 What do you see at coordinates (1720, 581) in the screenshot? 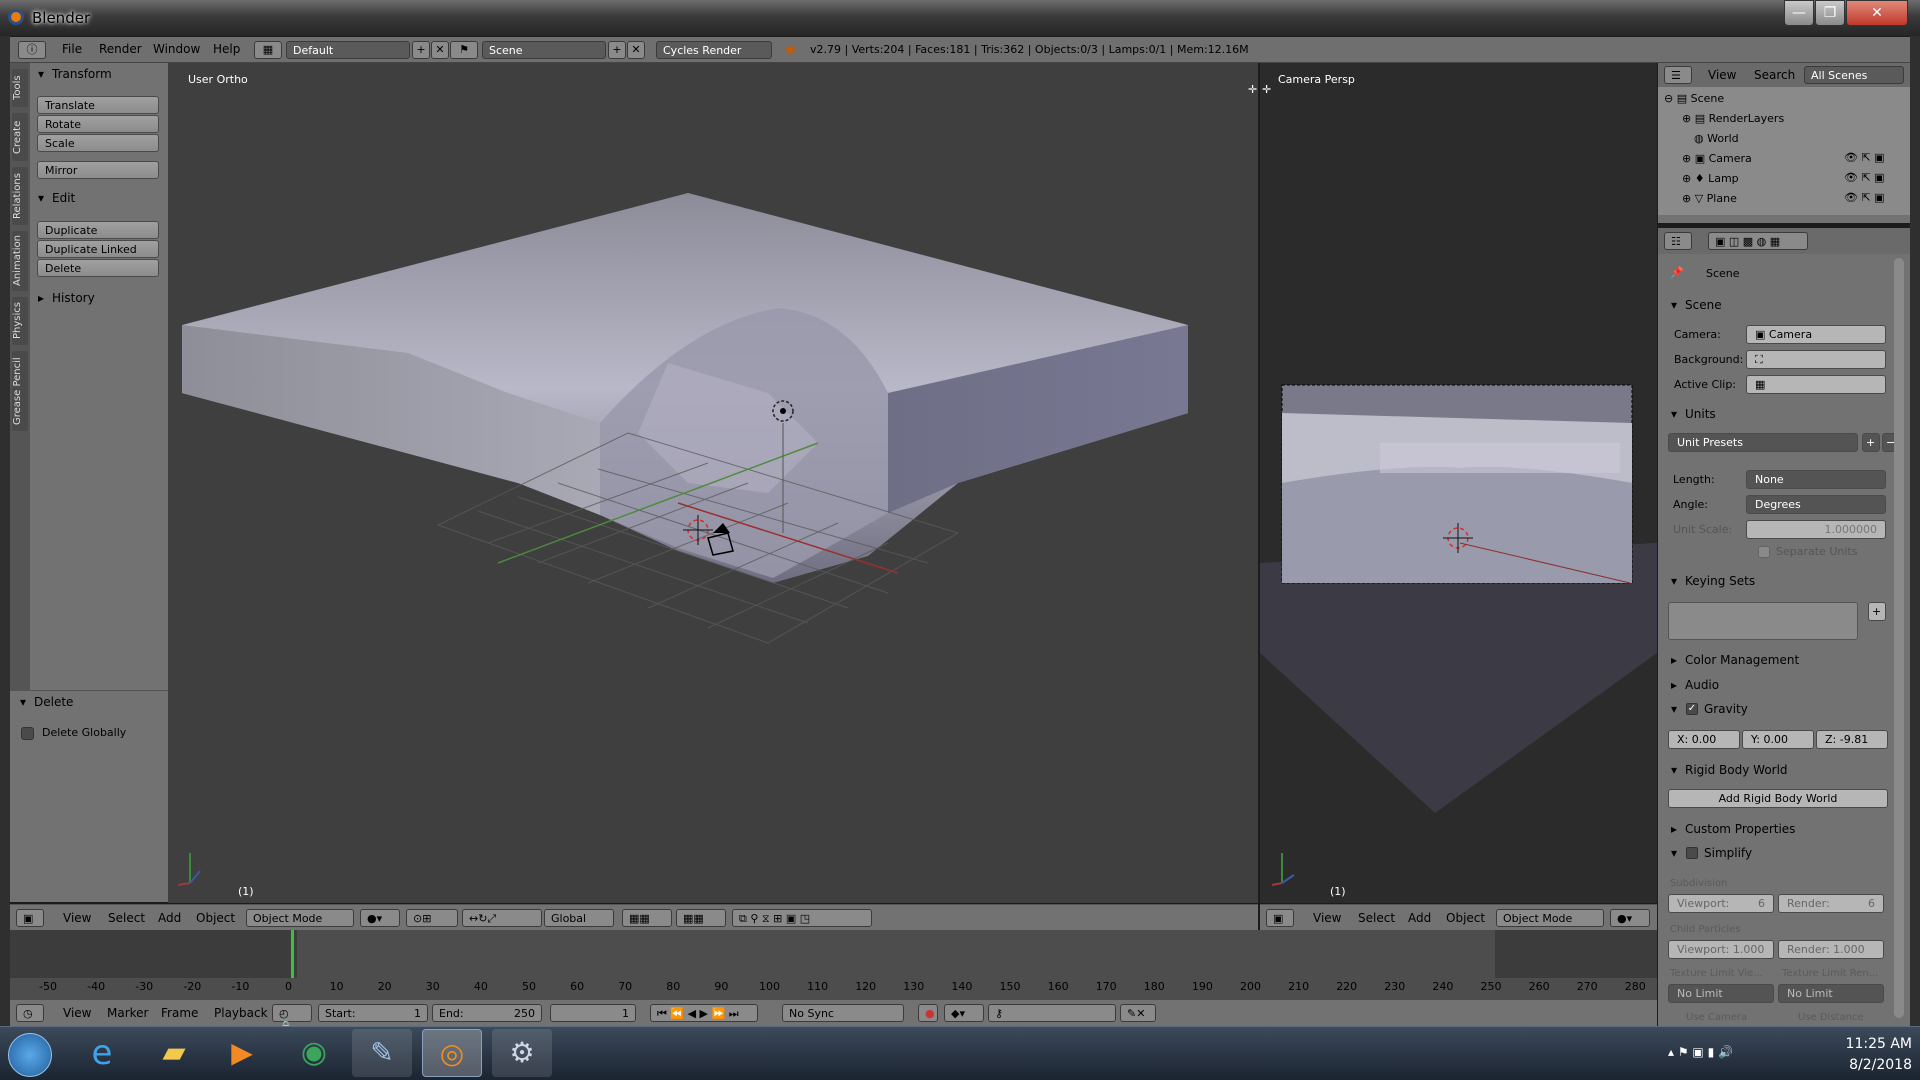
I see `keying-sets-section-title: Keying Sets` at bounding box center [1720, 581].